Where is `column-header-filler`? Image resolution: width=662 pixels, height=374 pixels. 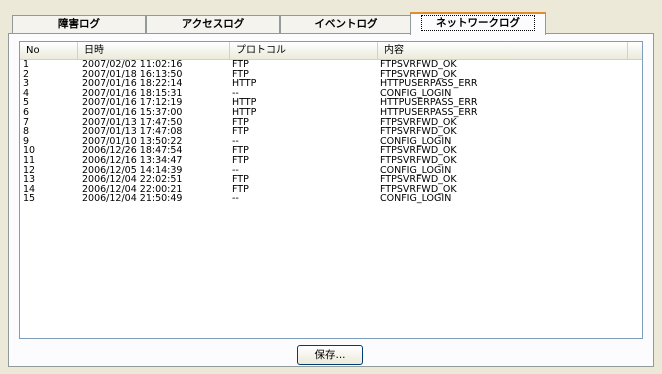
column-header-filler is located at coordinates (635, 50).